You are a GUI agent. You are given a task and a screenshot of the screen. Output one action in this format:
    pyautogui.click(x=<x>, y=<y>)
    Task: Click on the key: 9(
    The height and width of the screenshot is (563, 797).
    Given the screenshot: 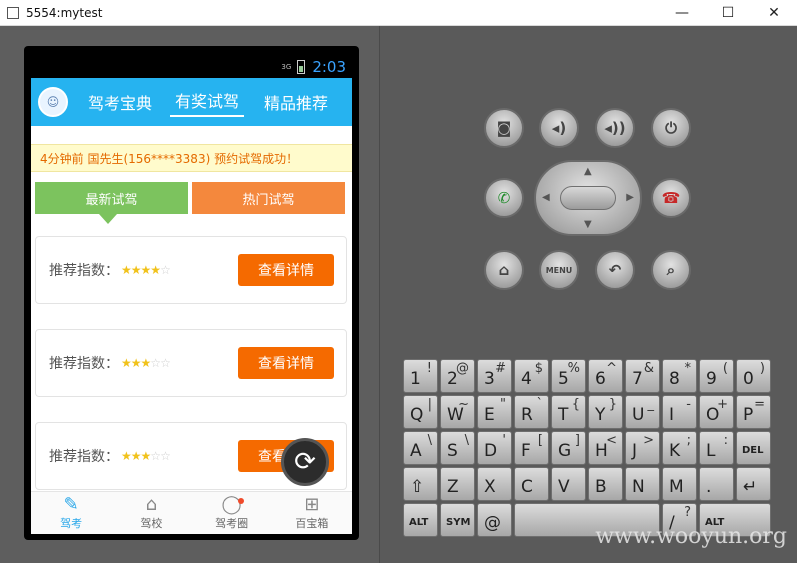 What is the action you would take?
    pyautogui.click(x=716, y=376)
    